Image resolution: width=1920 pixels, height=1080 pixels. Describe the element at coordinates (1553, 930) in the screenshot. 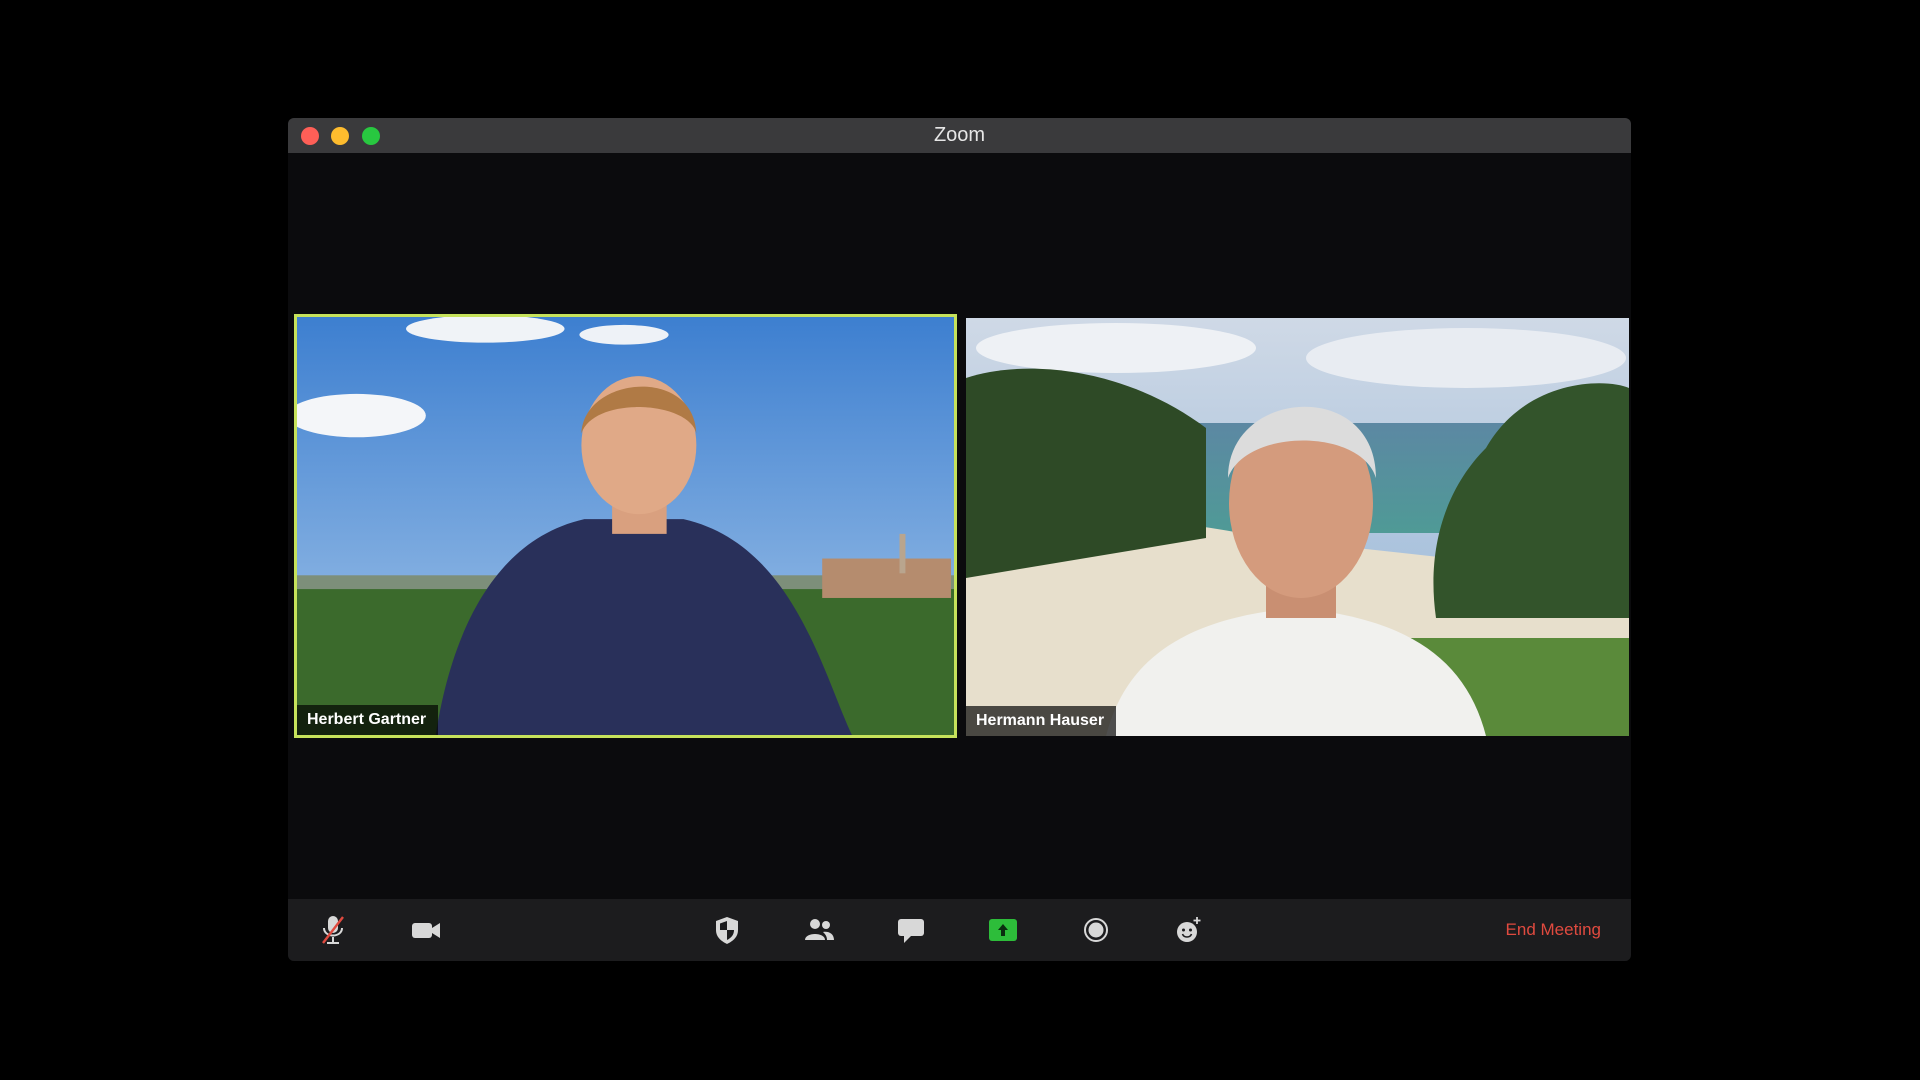

I see `end-meeting-button: End Meeting` at that location.